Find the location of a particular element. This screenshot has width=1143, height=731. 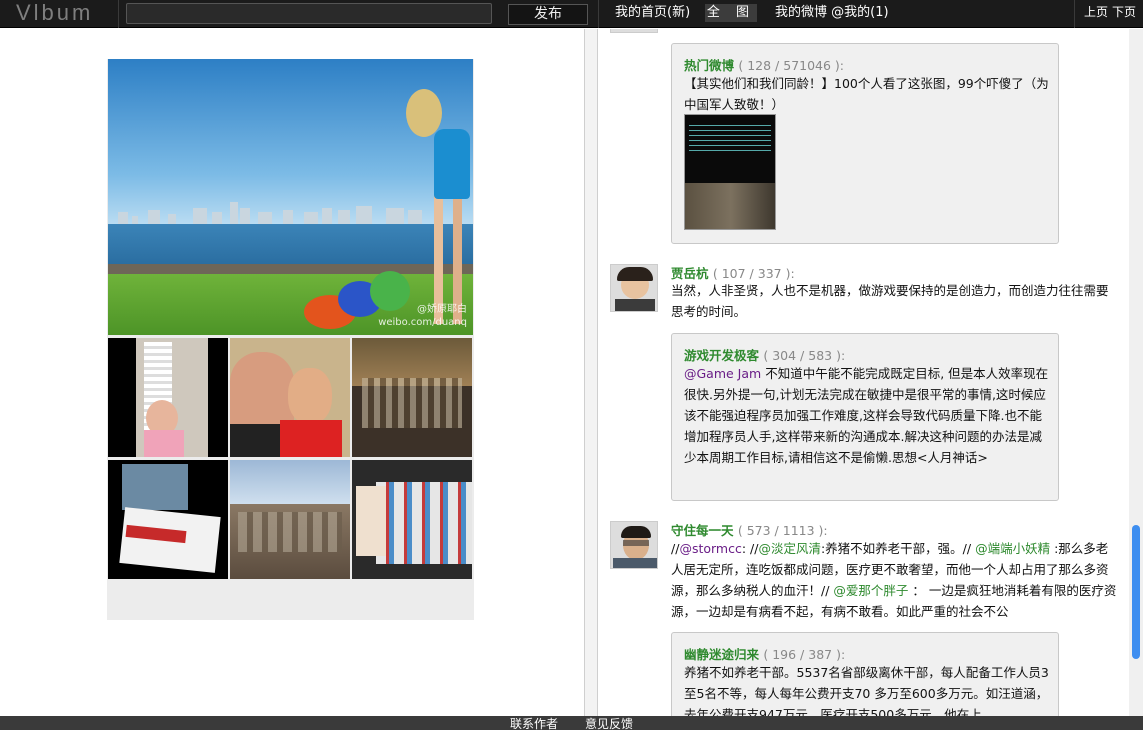

quote-text: 【其实他们和我们同龄！】100个人看了这张图，99个吓傻了（为中国军人致敬！） is located at coordinates (866, 94).